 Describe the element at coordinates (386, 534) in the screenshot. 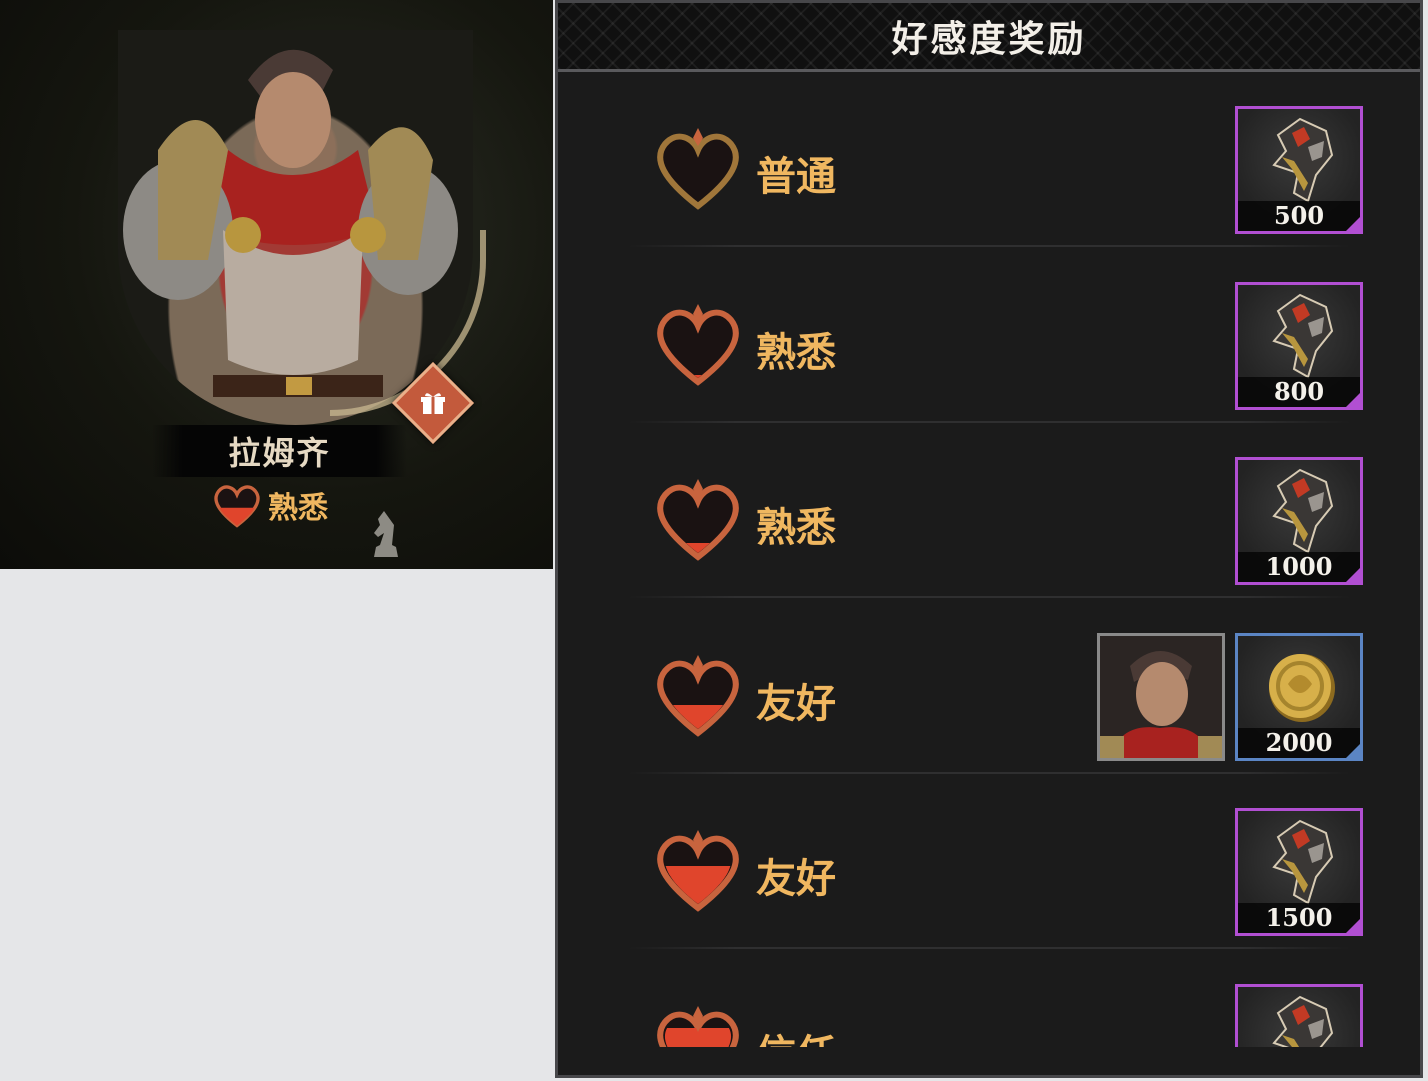

I see `chess-knight-icon` at that location.